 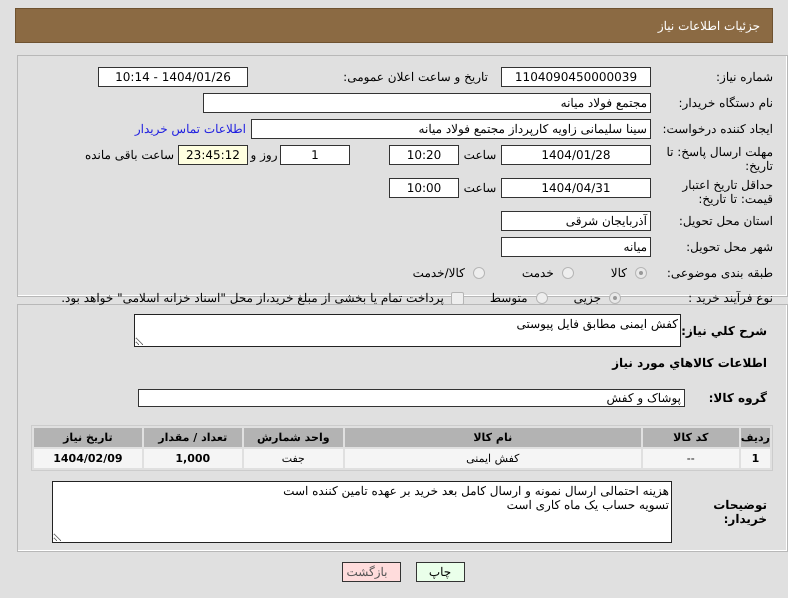 I want to click on text-field: 10:00, so click(x=424, y=188).